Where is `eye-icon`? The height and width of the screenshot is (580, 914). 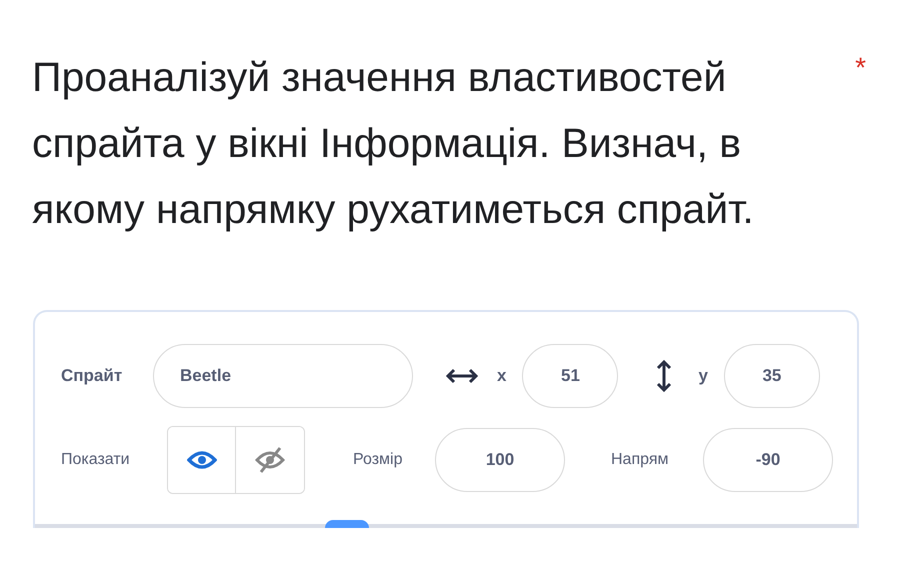
eye-icon is located at coordinates (201, 460).